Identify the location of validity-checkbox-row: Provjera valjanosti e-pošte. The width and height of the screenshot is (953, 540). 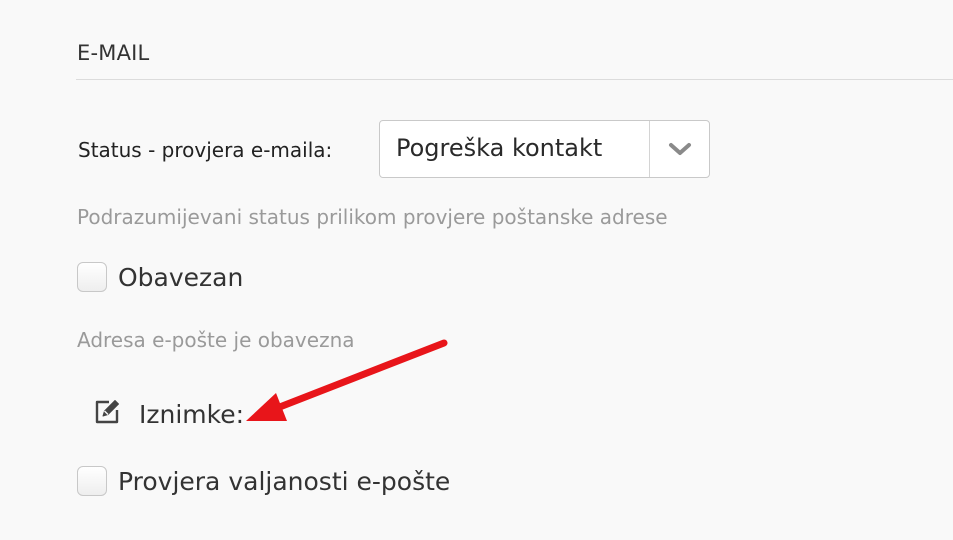
(263, 481).